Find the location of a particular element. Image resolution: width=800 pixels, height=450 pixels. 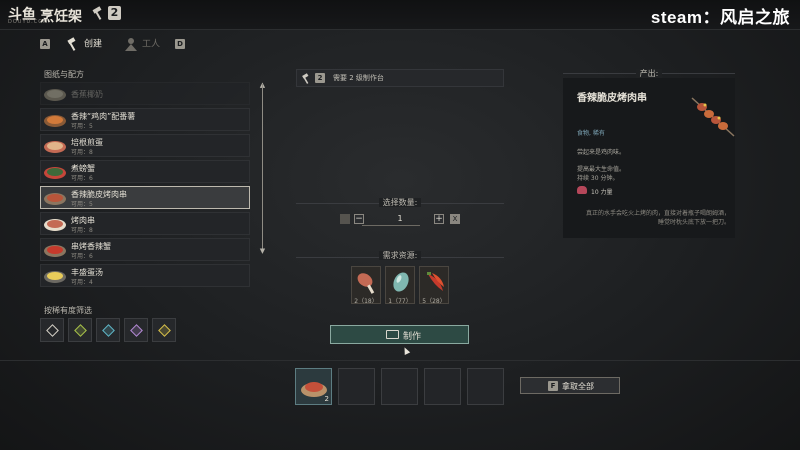

egg-soup-icon is located at coordinates (55, 277).